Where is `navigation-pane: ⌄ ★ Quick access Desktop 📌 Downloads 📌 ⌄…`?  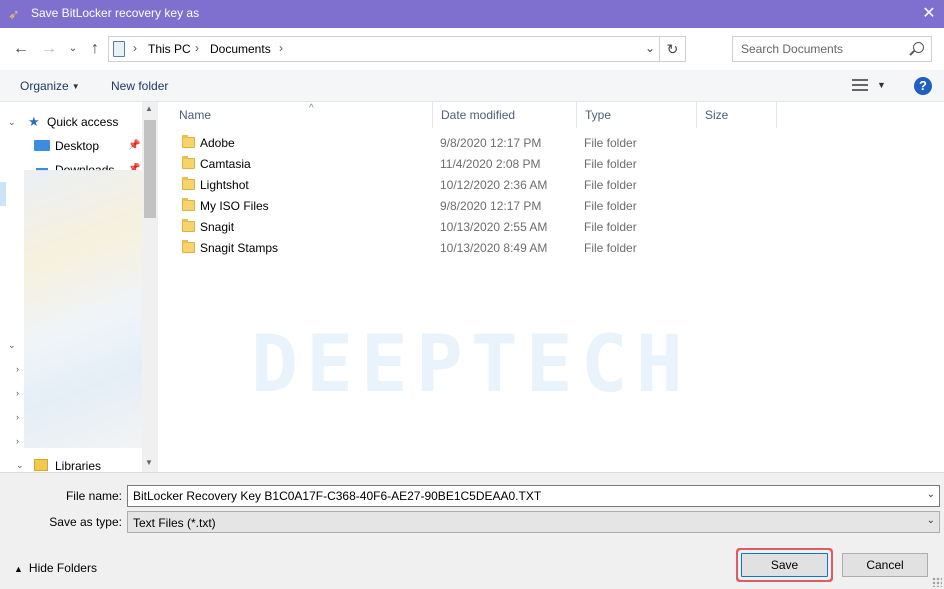 navigation-pane: ⌄ ★ Quick access Desktop 📌 Downloads 📌 ⌄… is located at coordinates (79, 287).